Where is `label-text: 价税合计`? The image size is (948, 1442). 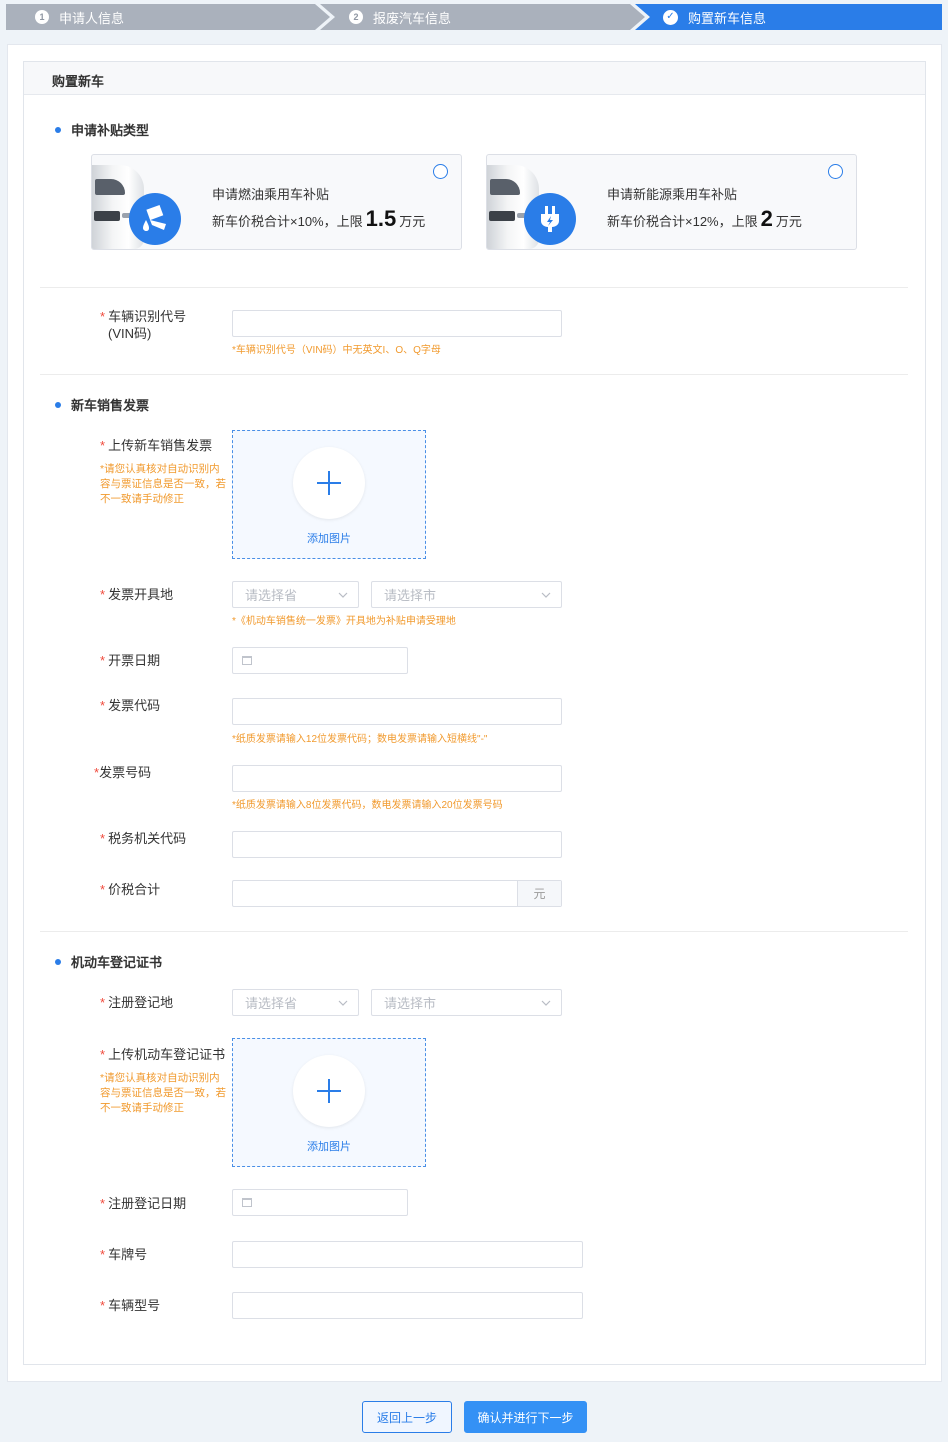 label-text: 价税合计 is located at coordinates (134, 889).